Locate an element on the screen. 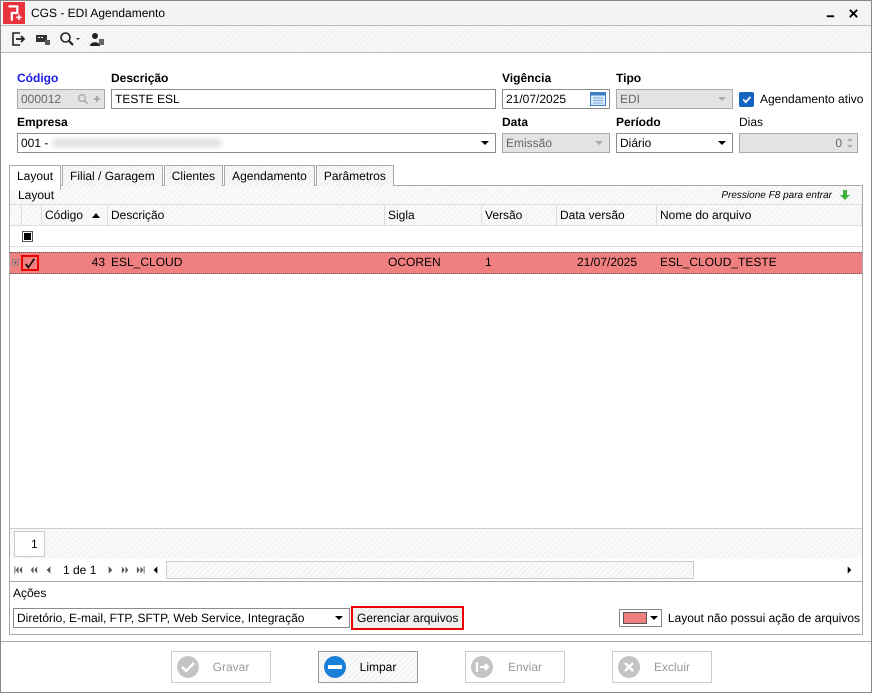  column-header: Descrição is located at coordinates (246, 215).